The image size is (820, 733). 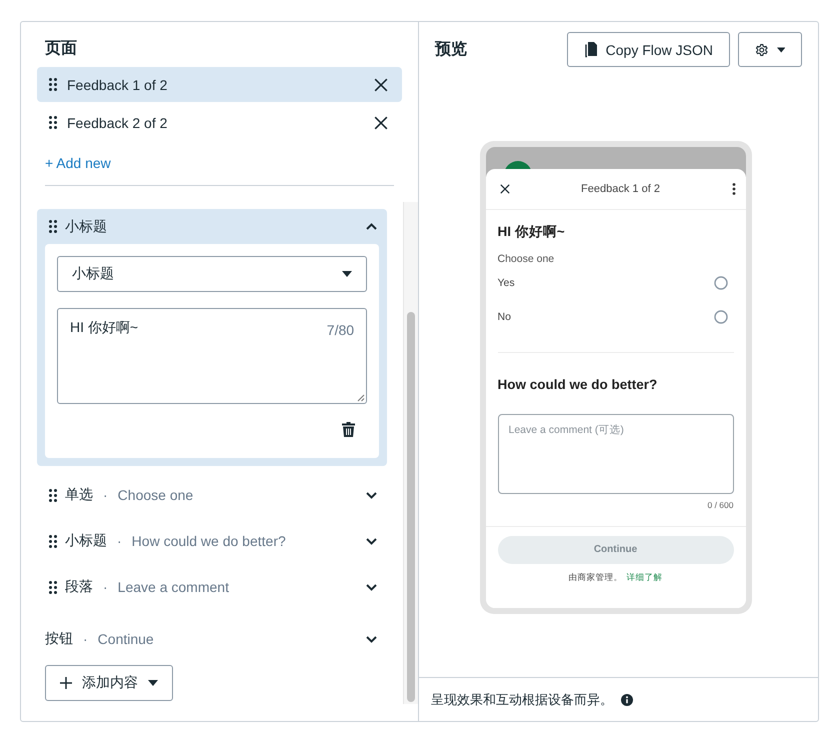 What do you see at coordinates (219, 84) in the screenshot?
I see `page-item: Feedback 1 of 2` at bounding box center [219, 84].